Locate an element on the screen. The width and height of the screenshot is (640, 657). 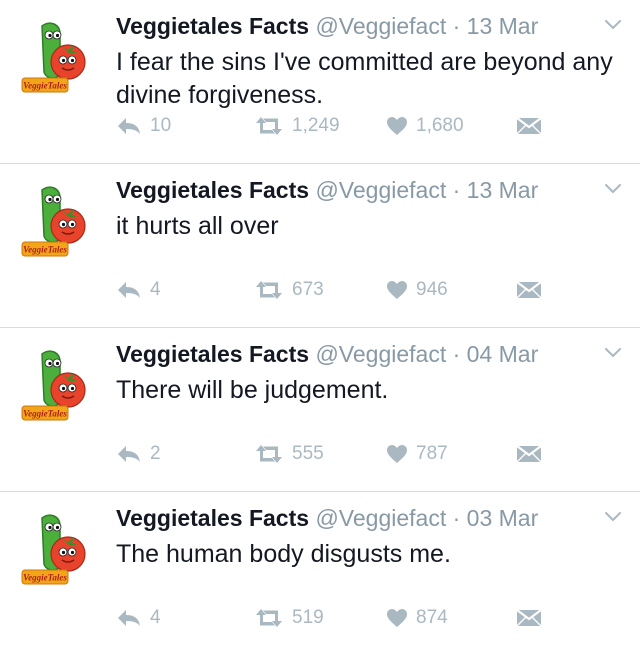
tweet-header: Veggietales Facts @Veggiefact · 04 Mar is located at coordinates (358, 354).